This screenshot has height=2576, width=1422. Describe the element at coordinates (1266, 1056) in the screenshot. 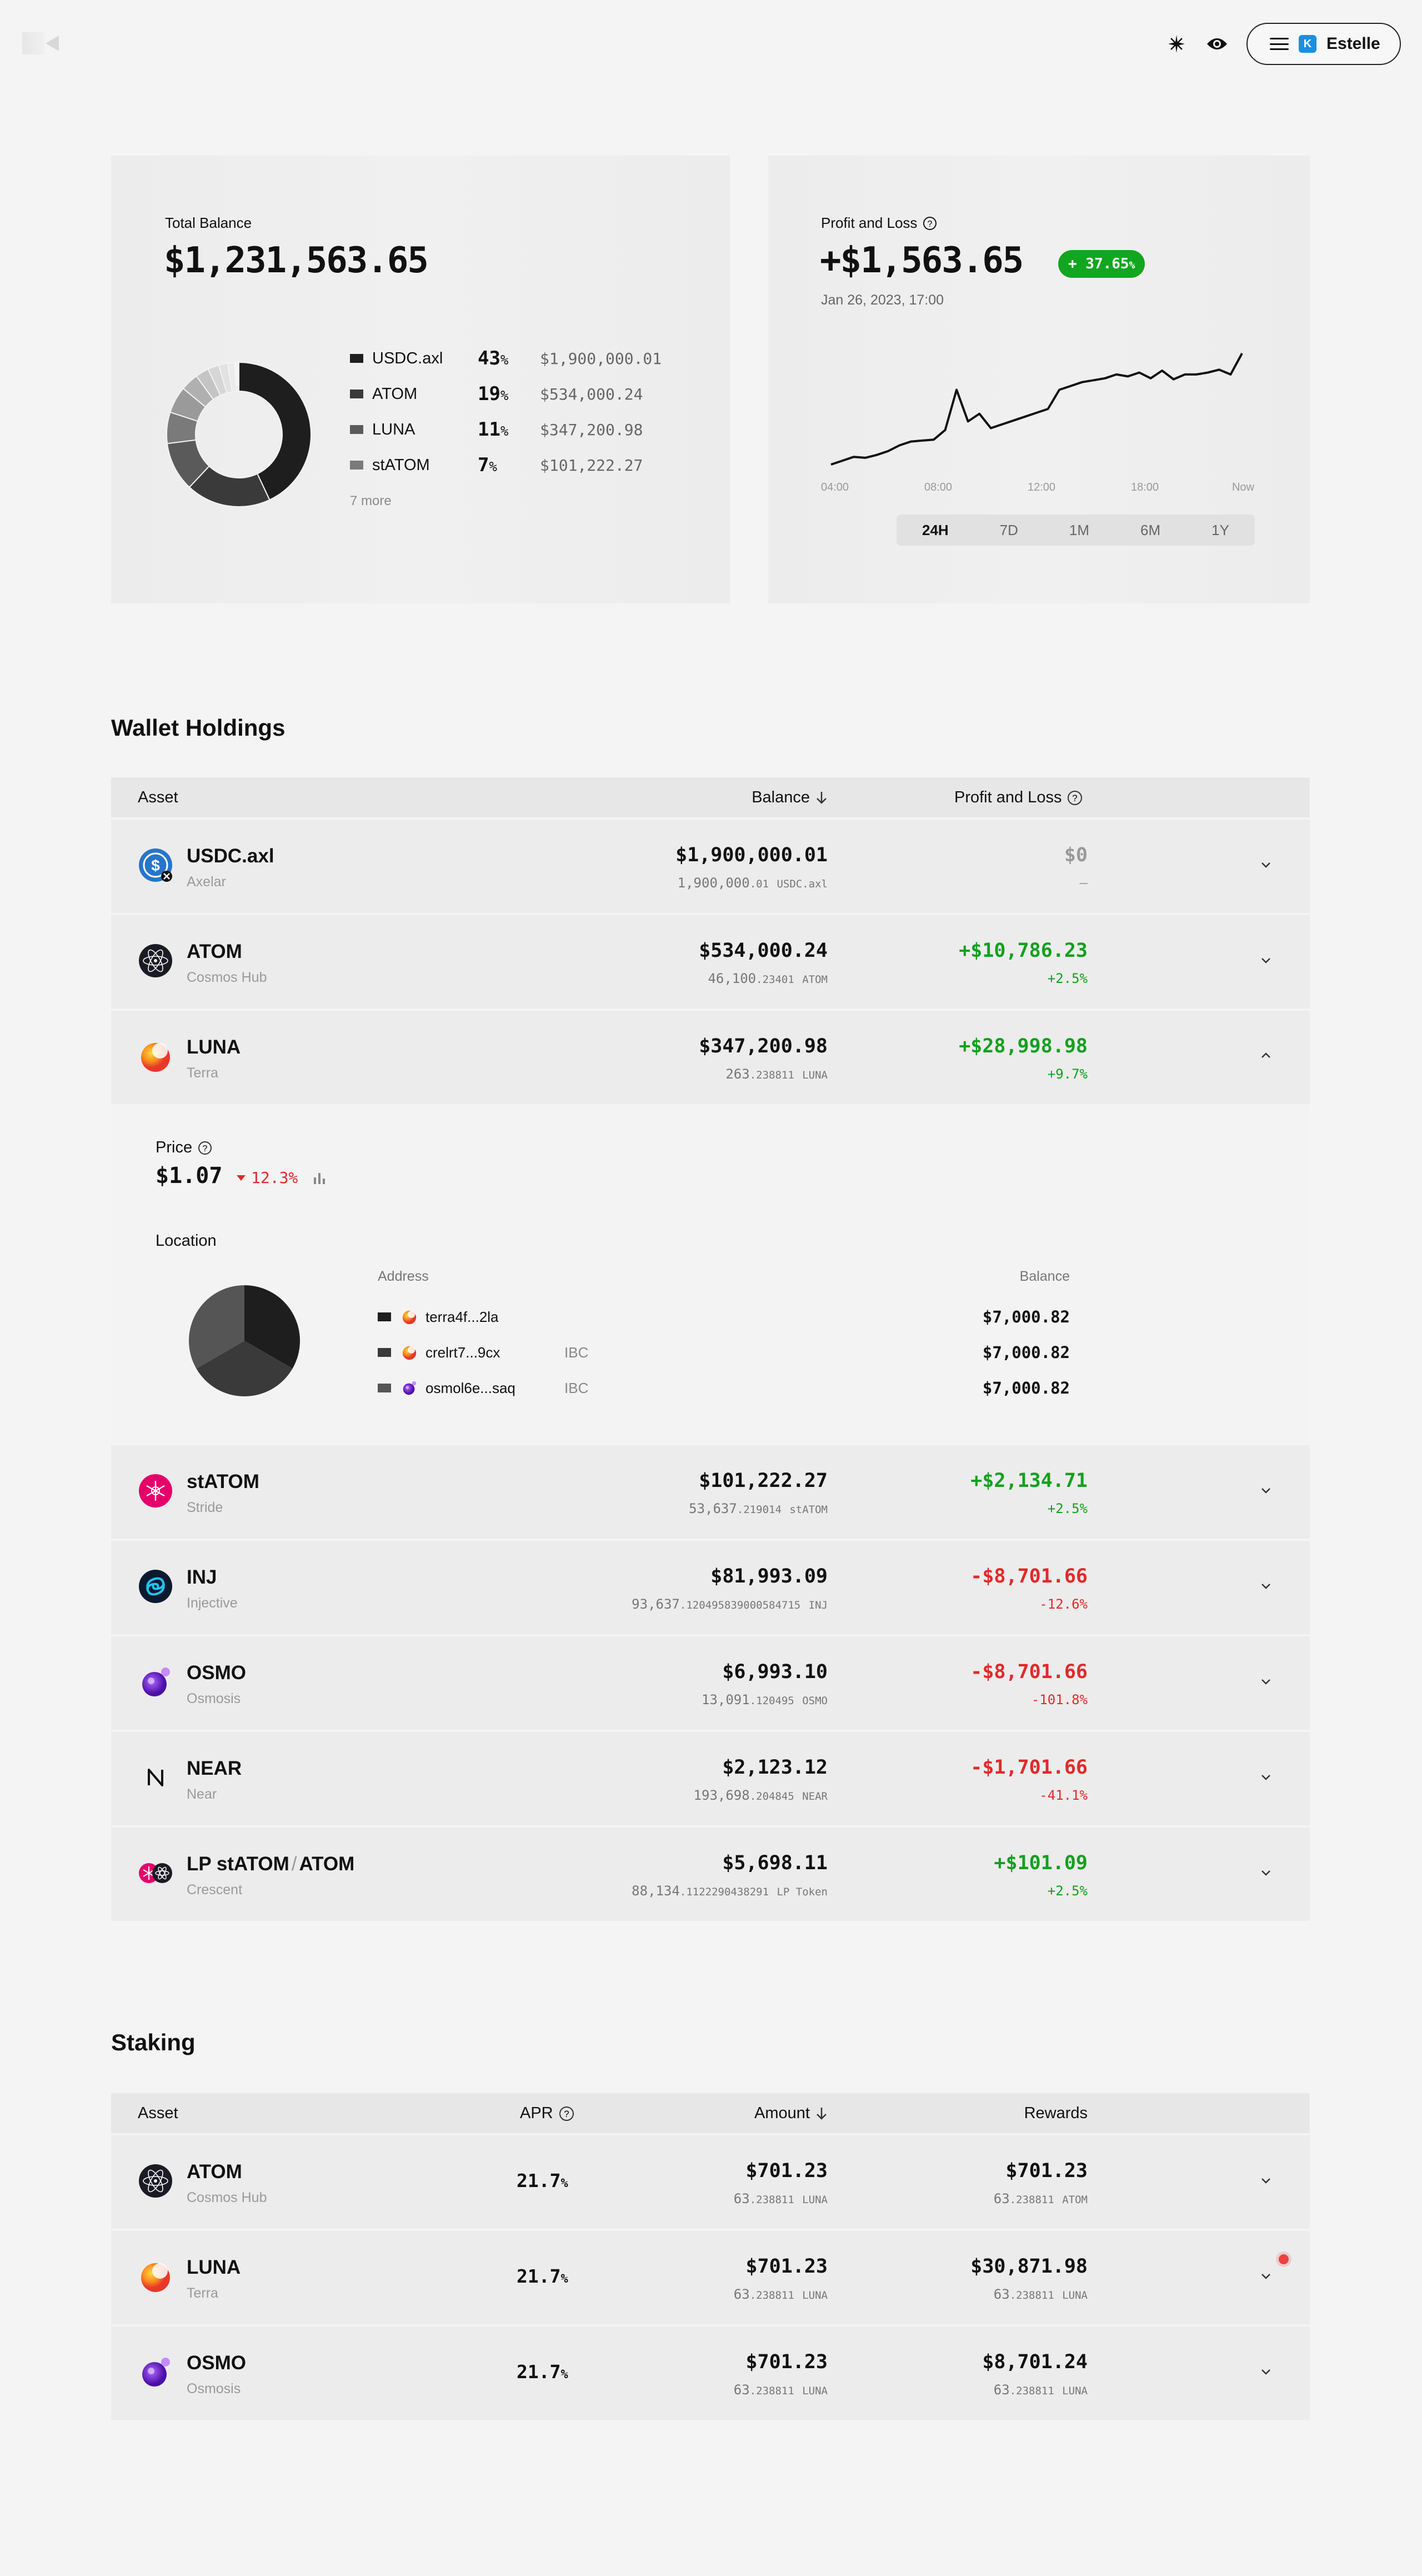

I see `chevron-up-icon` at that location.